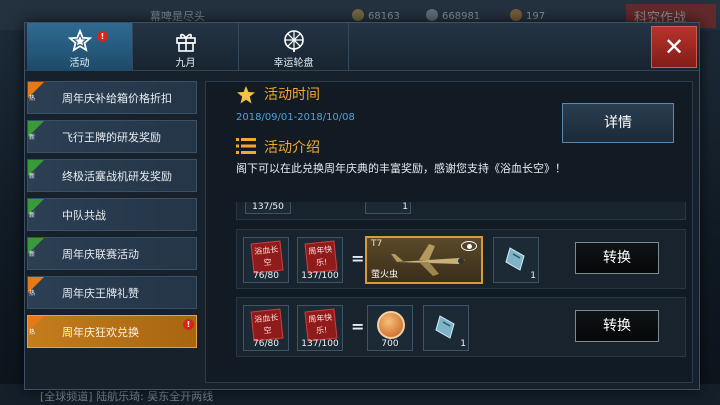  What do you see at coordinates (461, 211) in the screenshot?
I see `redeem-row: 137/50 1` at bounding box center [461, 211].